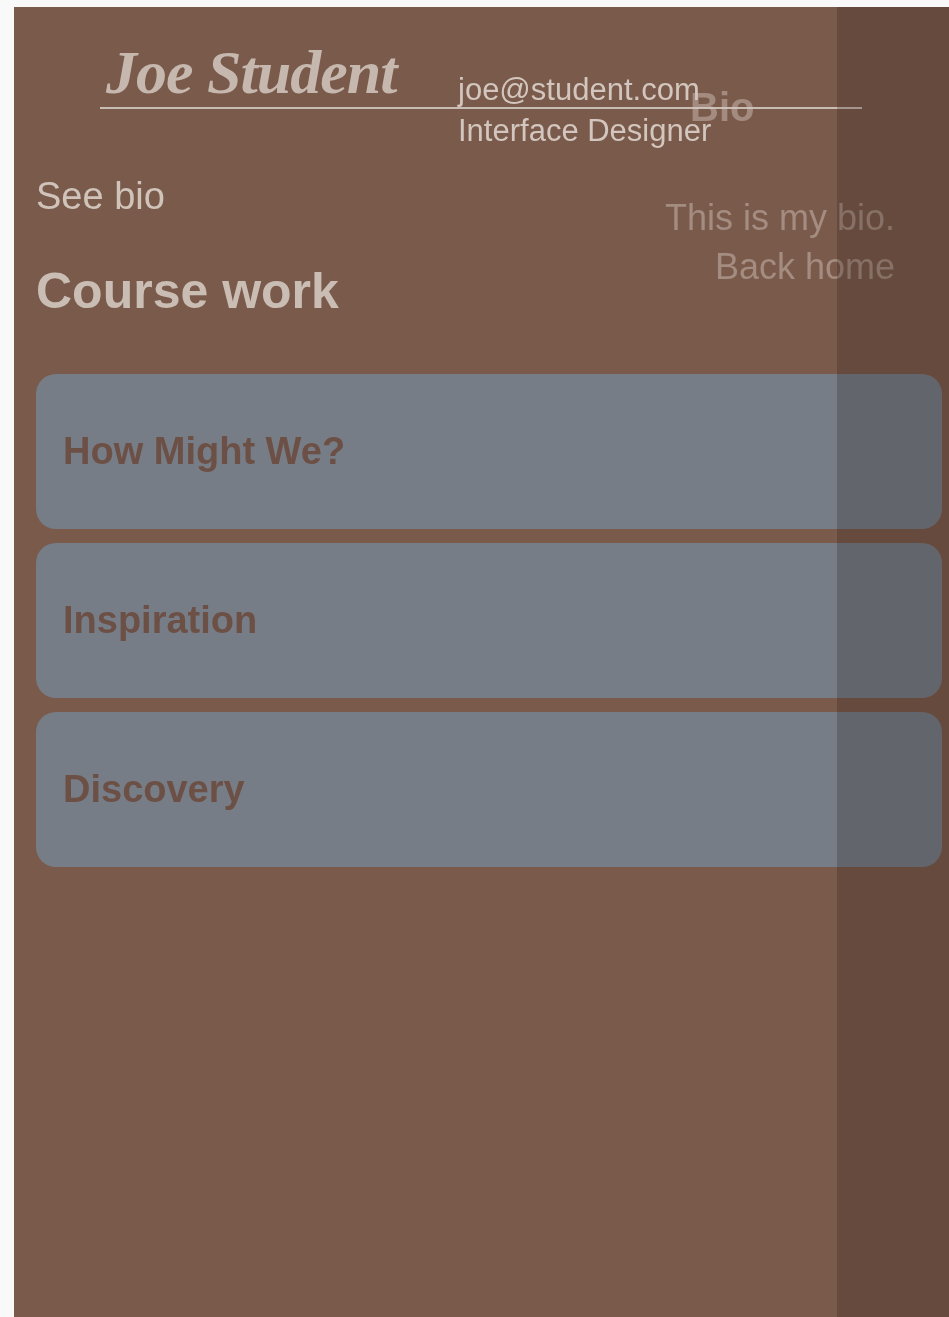 This screenshot has width=949, height=1317. What do you see at coordinates (489, 451) in the screenshot?
I see `course-card: How Might We?` at bounding box center [489, 451].